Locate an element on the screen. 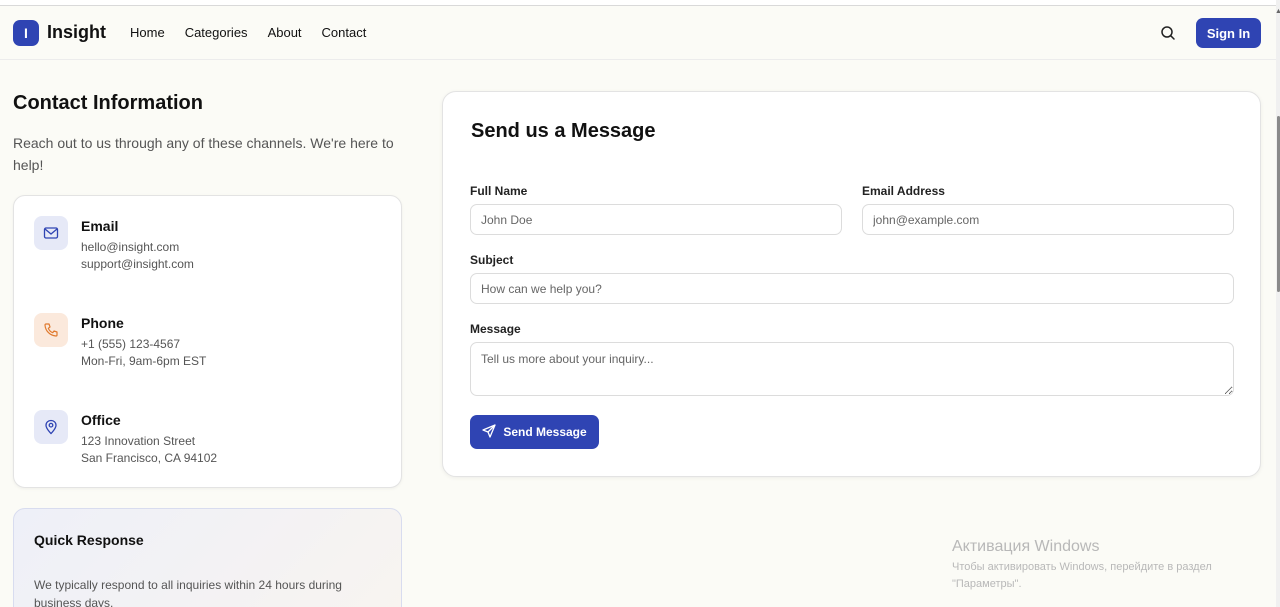 Image resolution: width=1280 pixels, height=607 pixels. email-label: Email Address is located at coordinates (903, 191).